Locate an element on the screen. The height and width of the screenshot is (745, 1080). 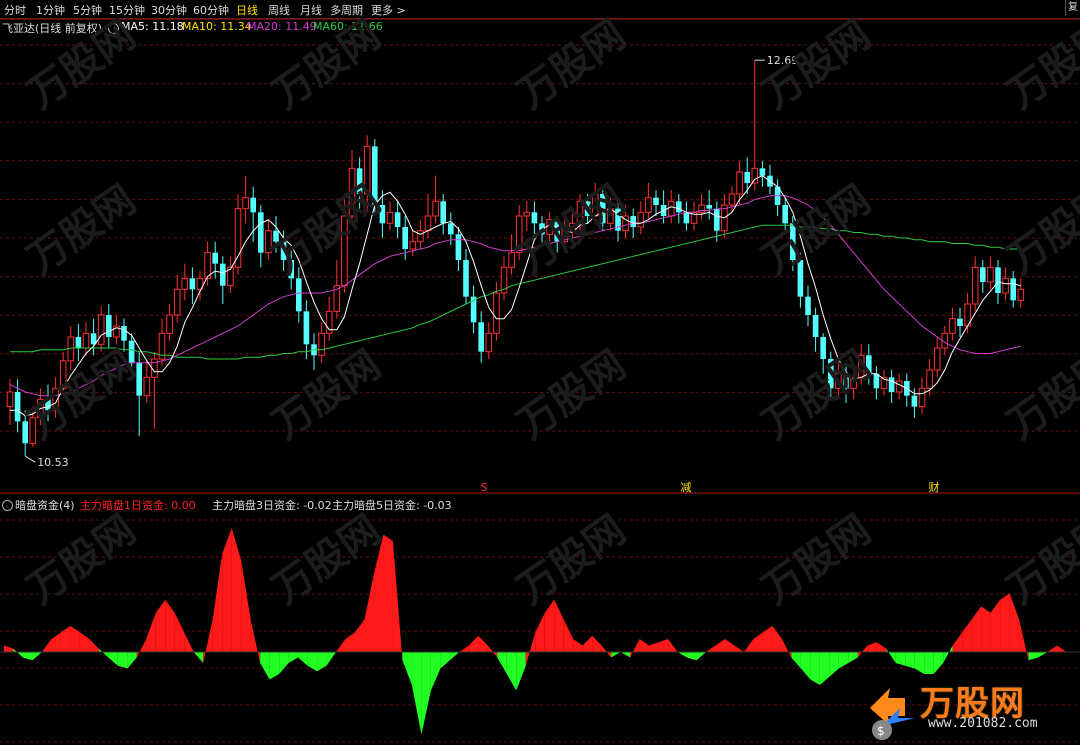
fund-1day-label: 主力暗盘1日资金: 0.00 is located at coordinates (138, 505).